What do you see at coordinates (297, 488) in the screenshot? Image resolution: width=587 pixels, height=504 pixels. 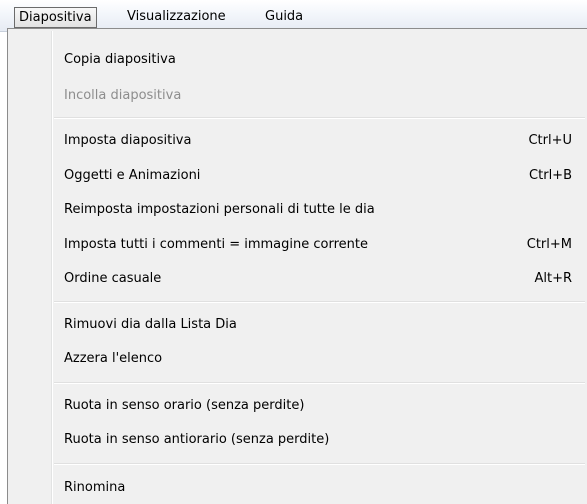 I see `menu-item-rinomina: Rinomina` at bounding box center [297, 488].